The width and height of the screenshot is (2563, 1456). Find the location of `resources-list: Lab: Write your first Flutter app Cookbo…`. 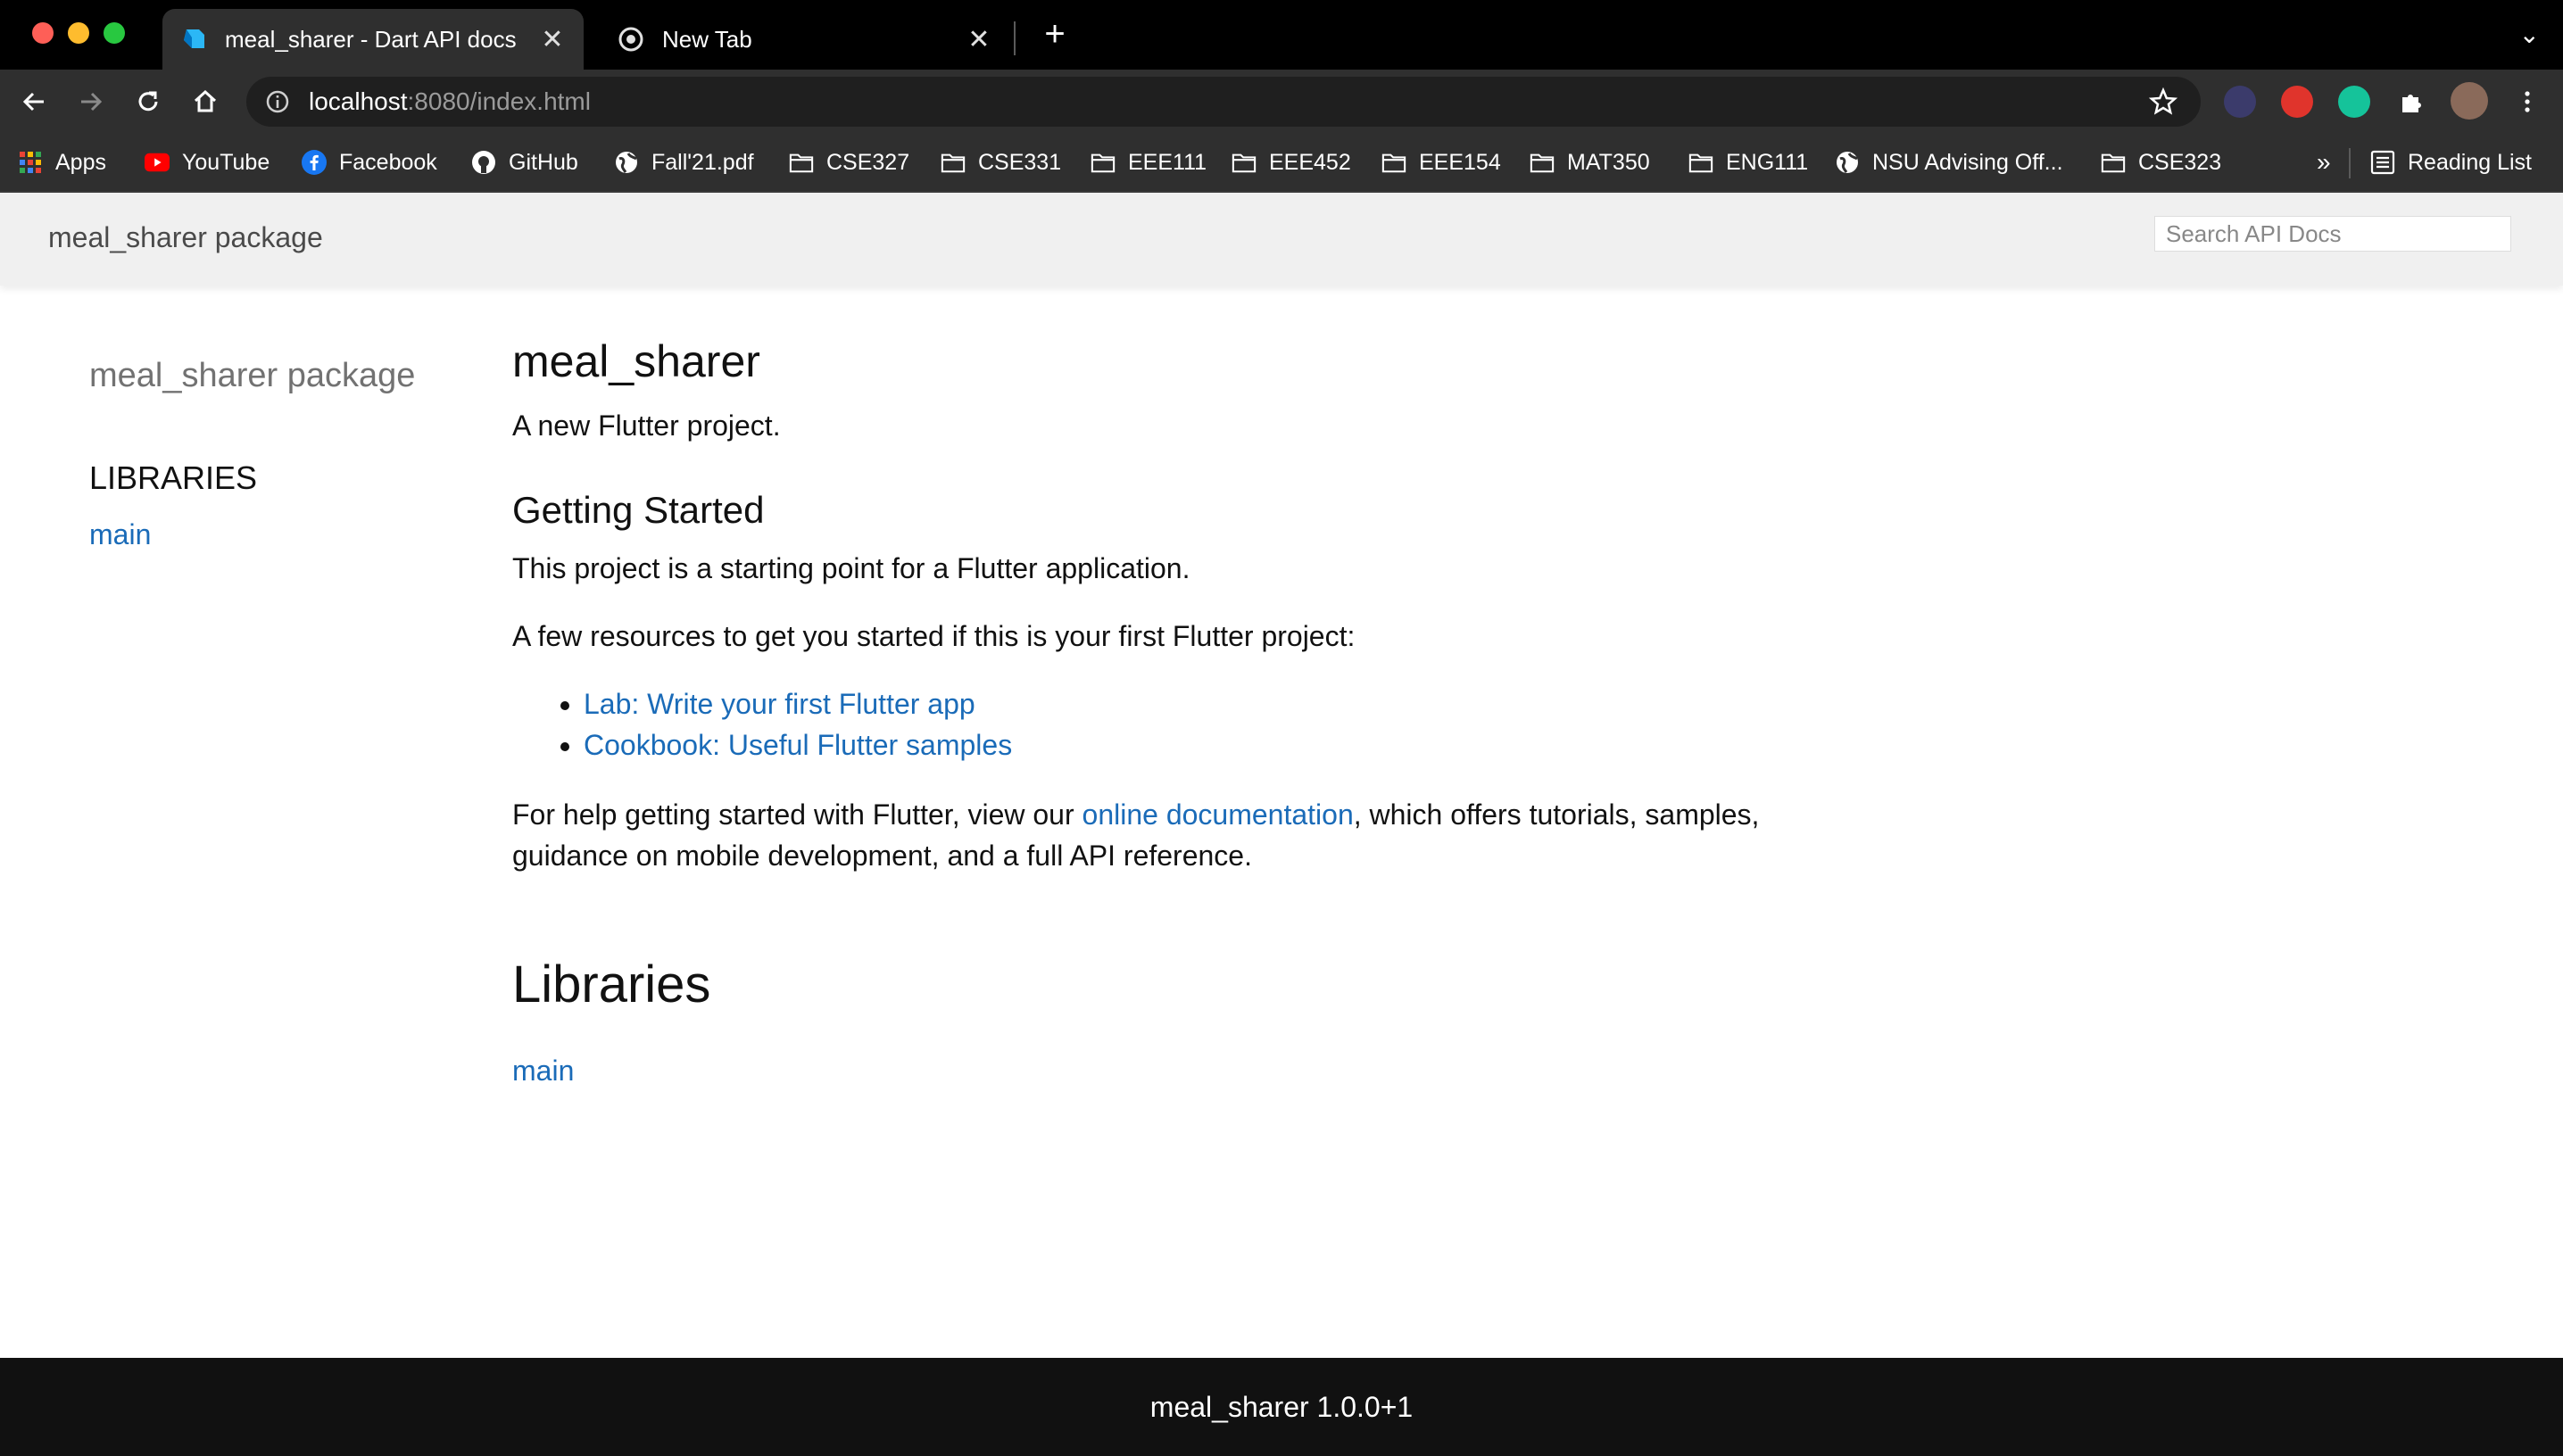

resources-list: Lab: Write your first Flutter app Cookbo… is located at coordinates (1145, 724).